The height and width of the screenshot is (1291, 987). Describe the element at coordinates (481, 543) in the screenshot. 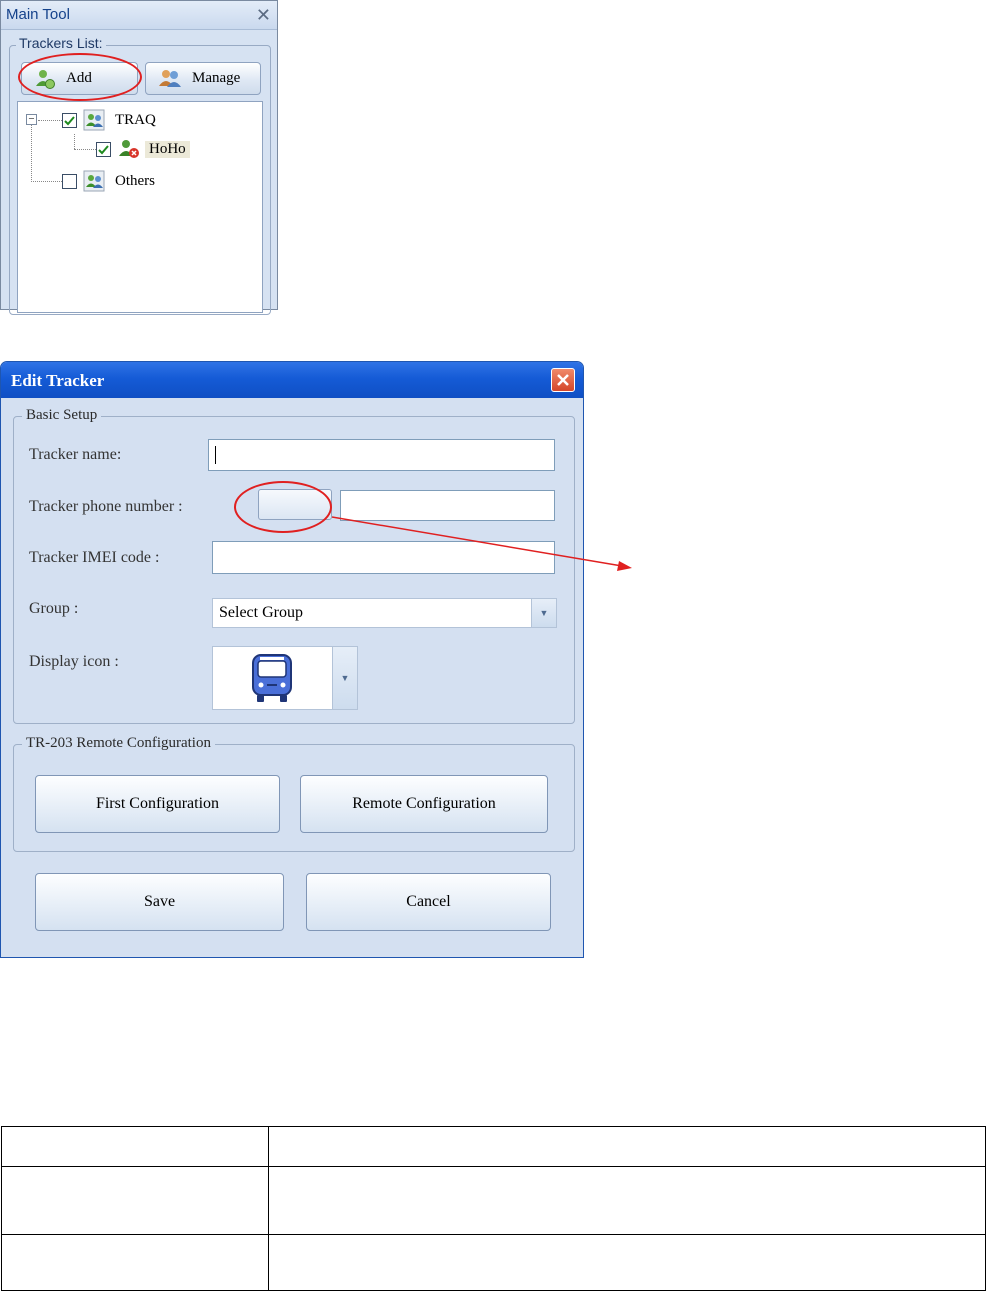

I see `annotation-arrow` at that location.